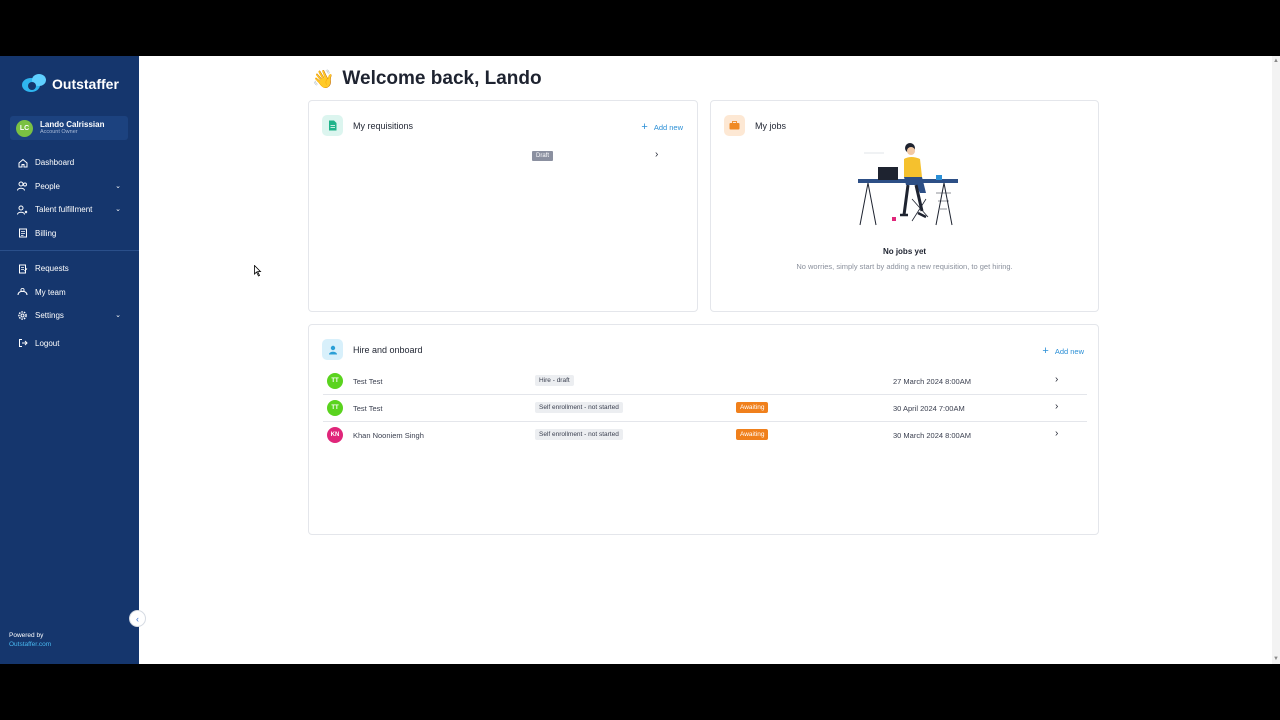 The image size is (1280, 720). Describe the element at coordinates (55, 163) in the screenshot. I see `sidebar-item-label: Dashboard` at that location.